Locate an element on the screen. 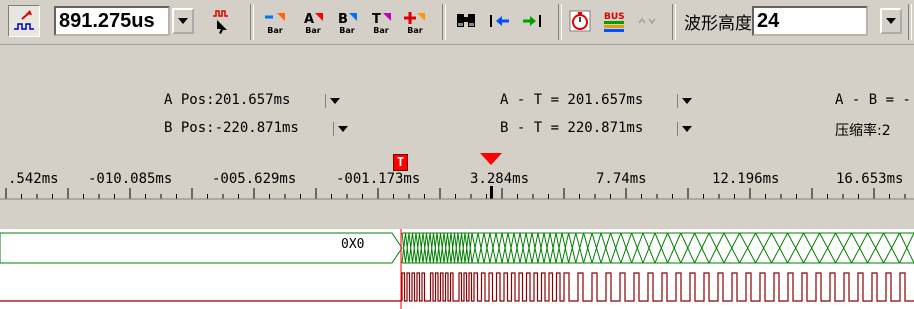 The image size is (914, 309). trigger-marker: T is located at coordinates (400, 162).